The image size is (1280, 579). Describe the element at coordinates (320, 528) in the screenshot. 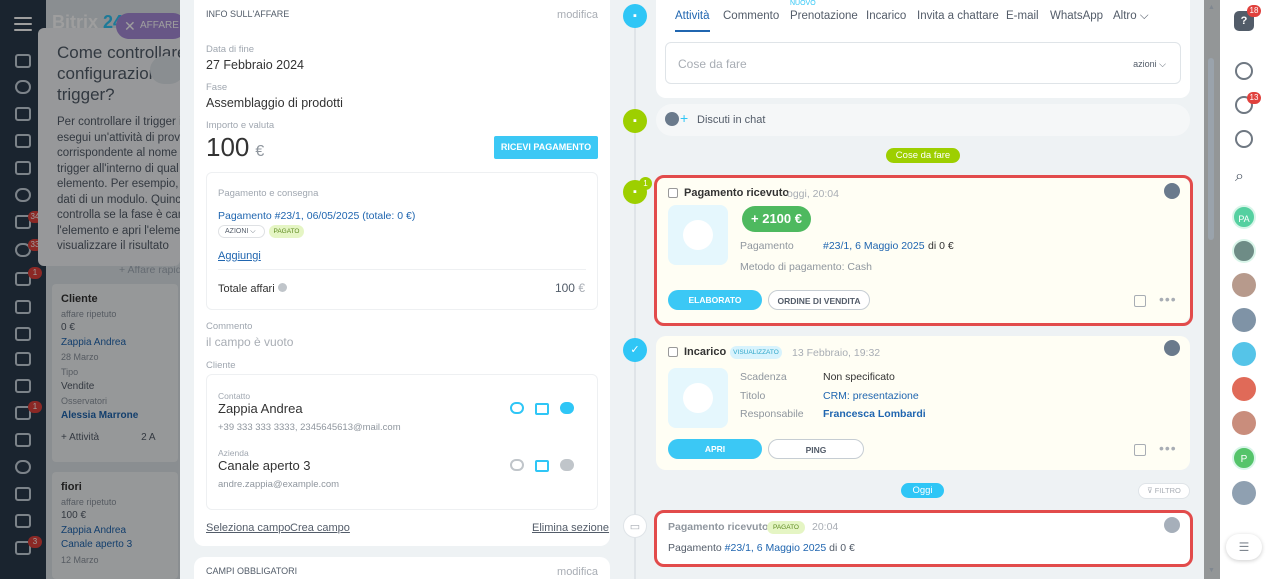

I see `create-field-link: Crea campo` at that location.